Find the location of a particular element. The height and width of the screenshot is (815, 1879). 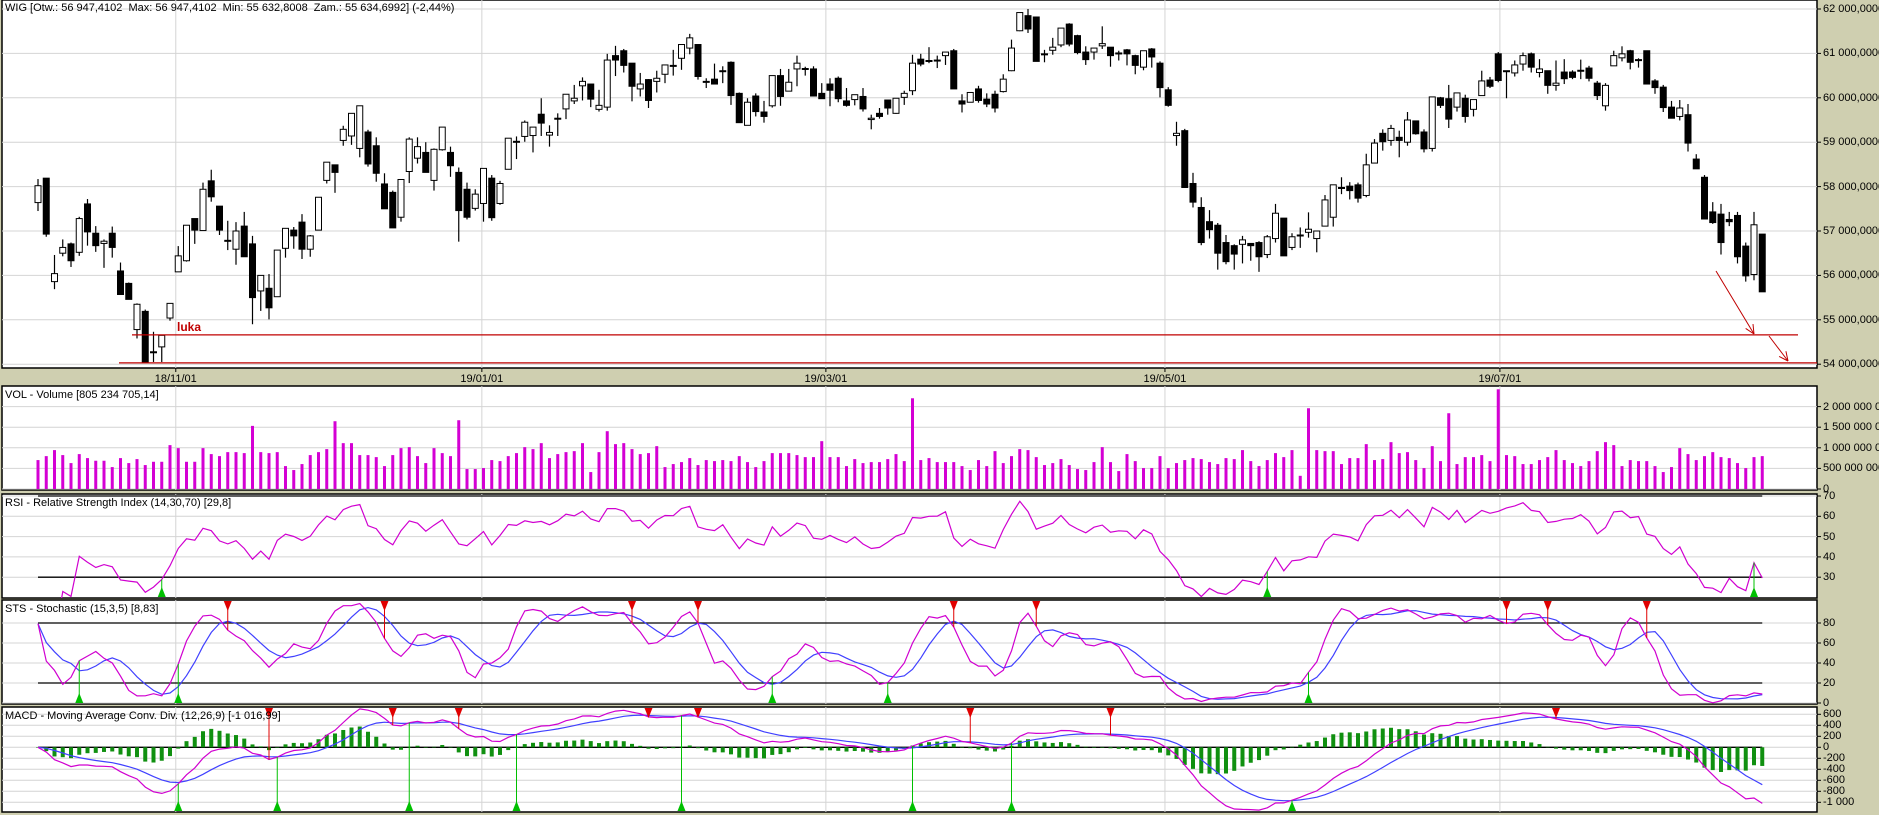

price-axis-label: 59 000,0000 is located at coordinates (1851, 142).